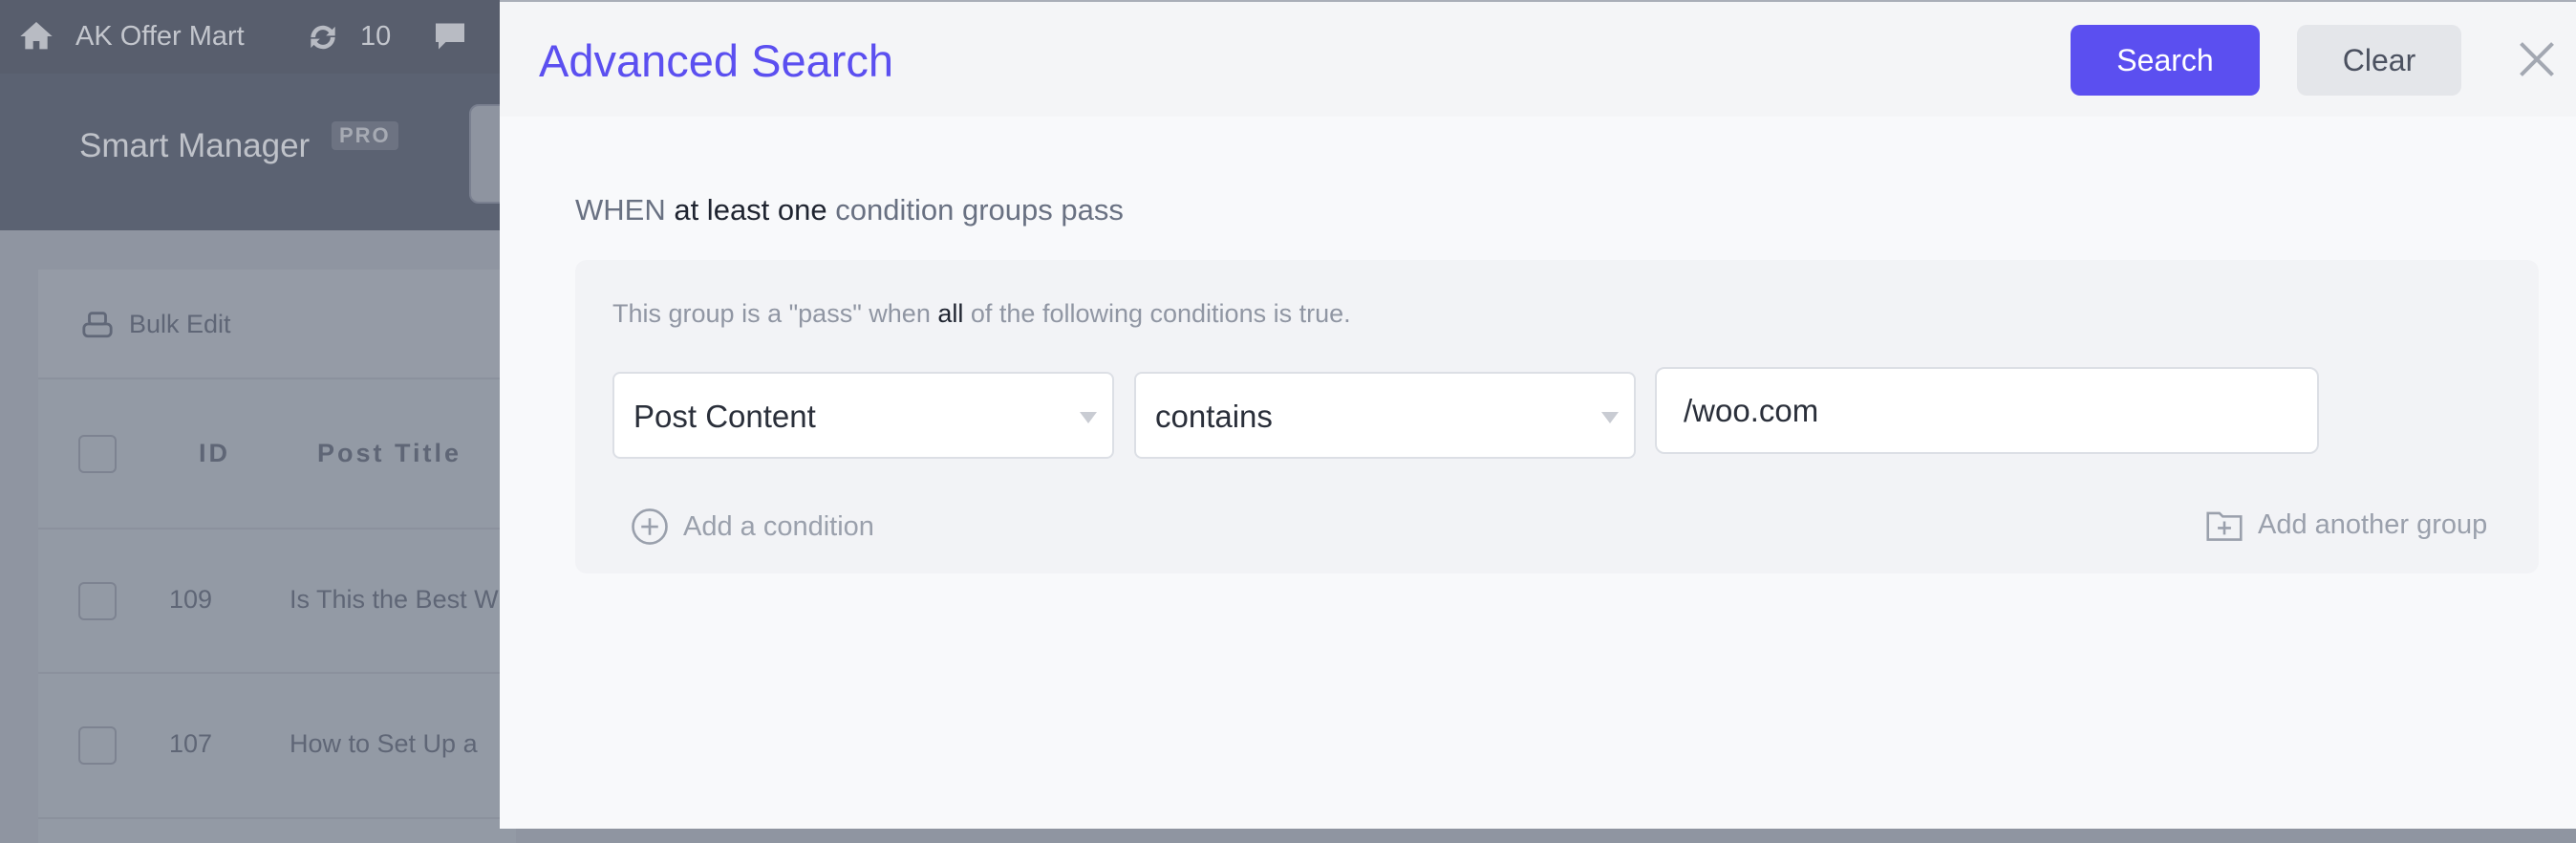 The height and width of the screenshot is (843, 2576). What do you see at coordinates (1987, 410) in the screenshot?
I see `value-input` at bounding box center [1987, 410].